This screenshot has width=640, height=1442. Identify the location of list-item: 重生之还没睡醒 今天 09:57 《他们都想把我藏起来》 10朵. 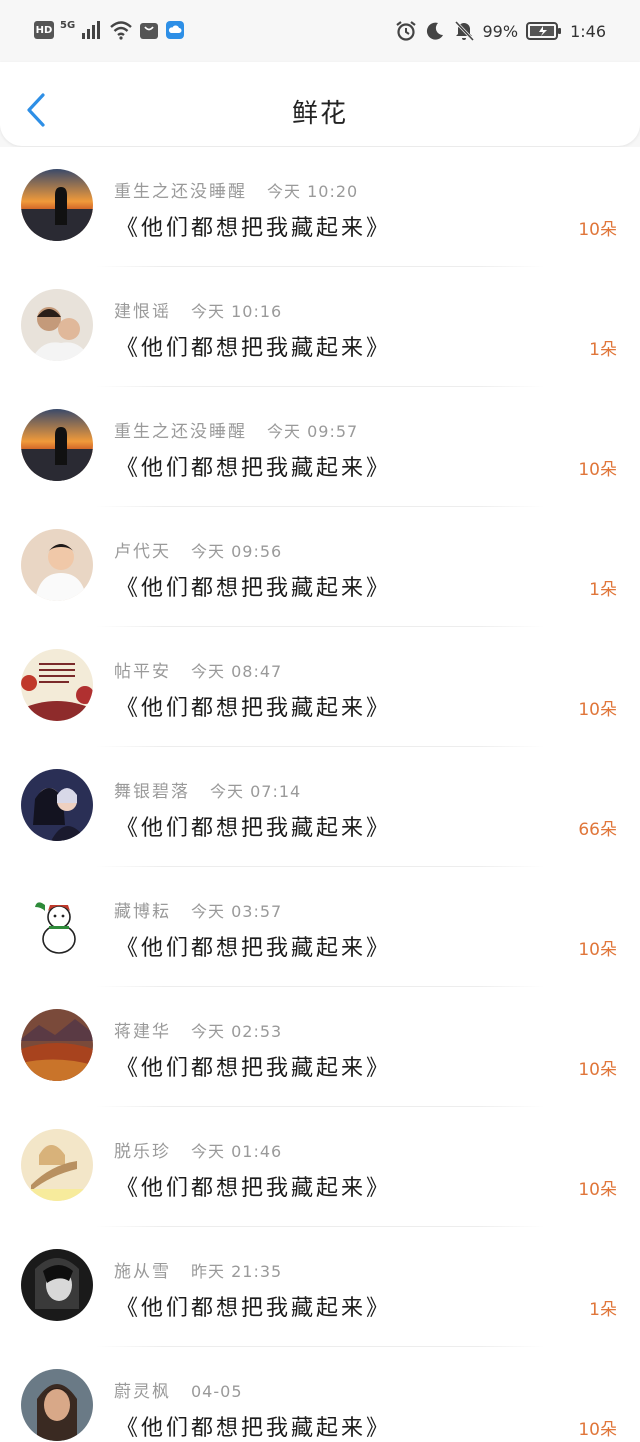
(320, 447).